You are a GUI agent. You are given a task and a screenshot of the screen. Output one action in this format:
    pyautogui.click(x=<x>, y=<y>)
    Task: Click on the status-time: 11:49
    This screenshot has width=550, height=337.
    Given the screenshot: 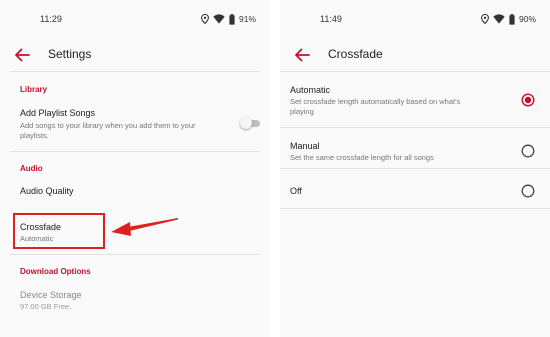 What is the action you would take?
    pyautogui.click(x=331, y=19)
    